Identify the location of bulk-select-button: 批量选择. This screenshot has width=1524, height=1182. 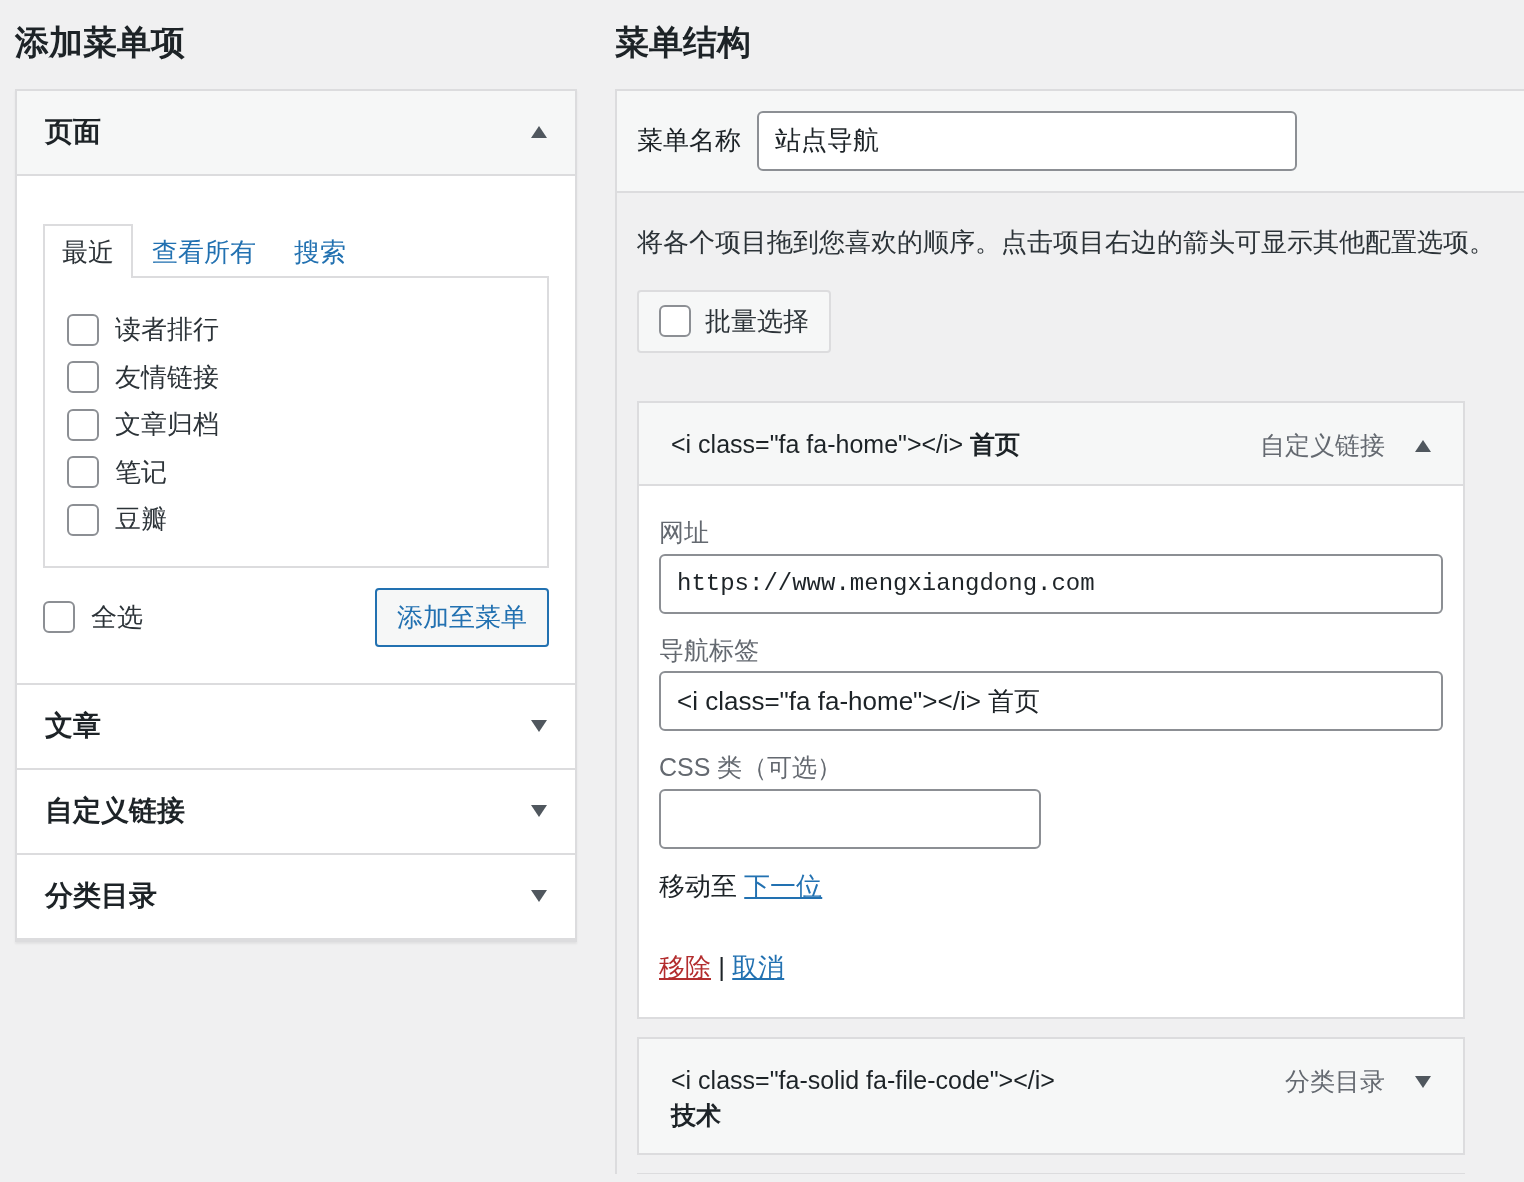
(734, 321).